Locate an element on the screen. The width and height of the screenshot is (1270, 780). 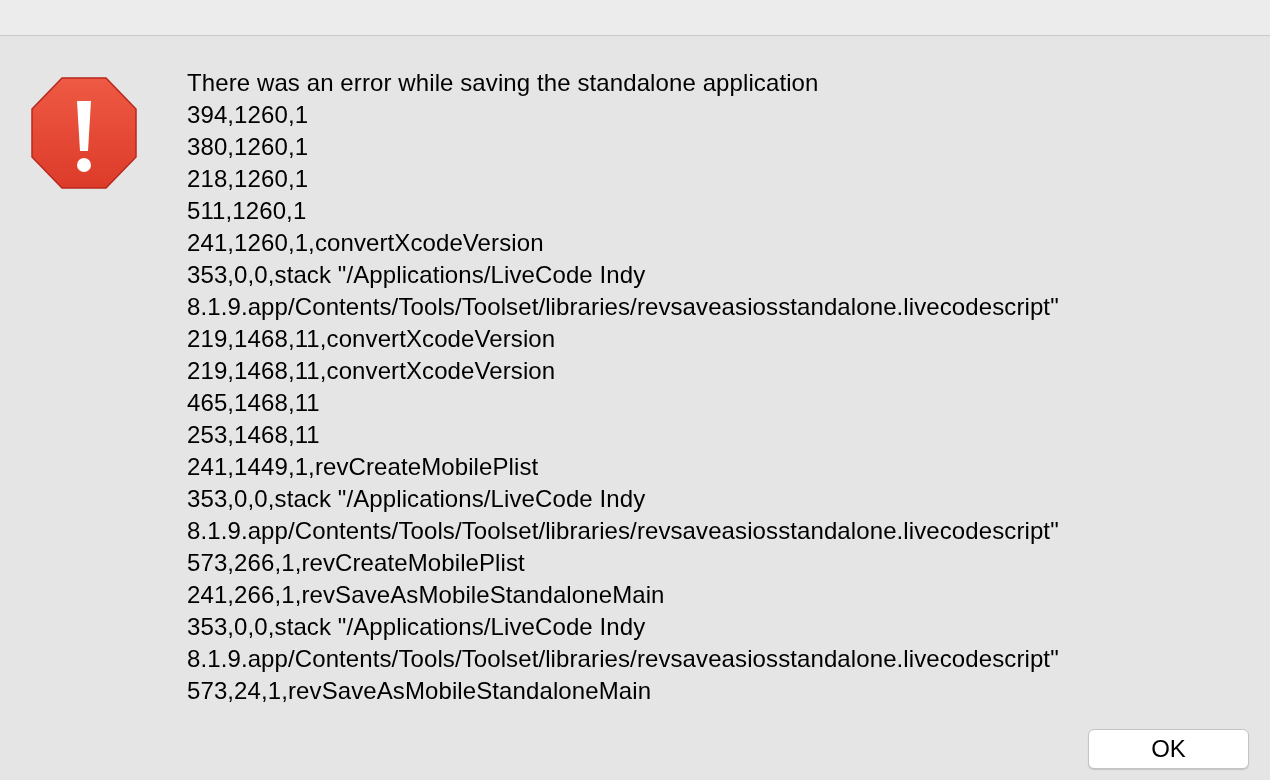
message-line: 253,1468,11 is located at coordinates (254, 435).